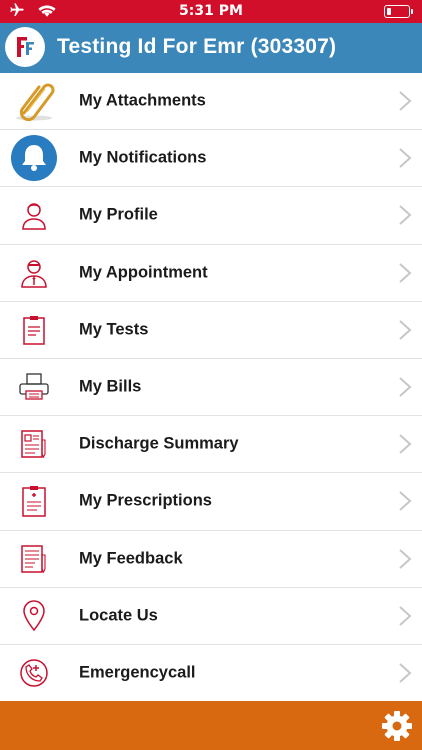  Describe the element at coordinates (34, 559) in the screenshot. I see `feedback-form-icon` at that location.